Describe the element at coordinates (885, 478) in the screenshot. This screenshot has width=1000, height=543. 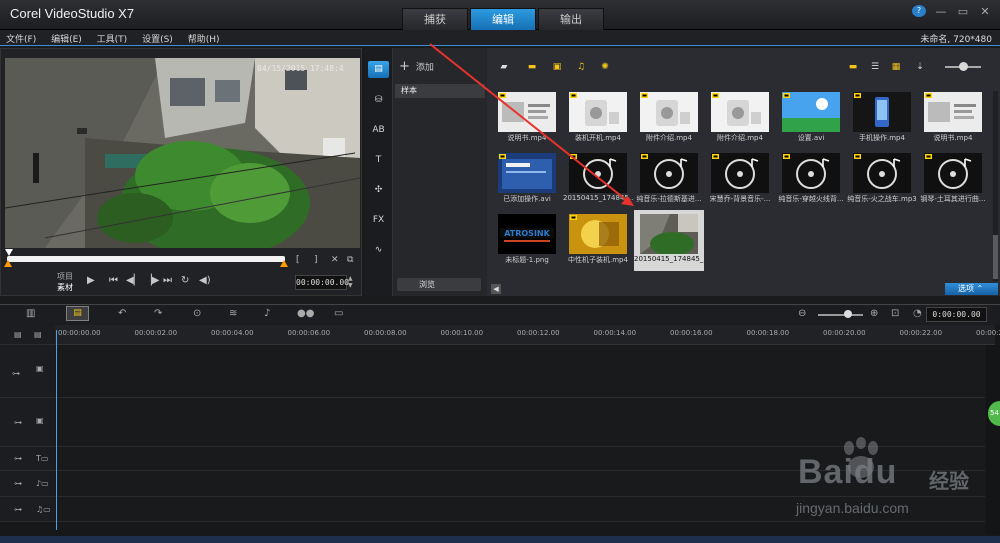
I see `baidu-watermark: Baidu 经验 jingyan.baidu.com` at that location.